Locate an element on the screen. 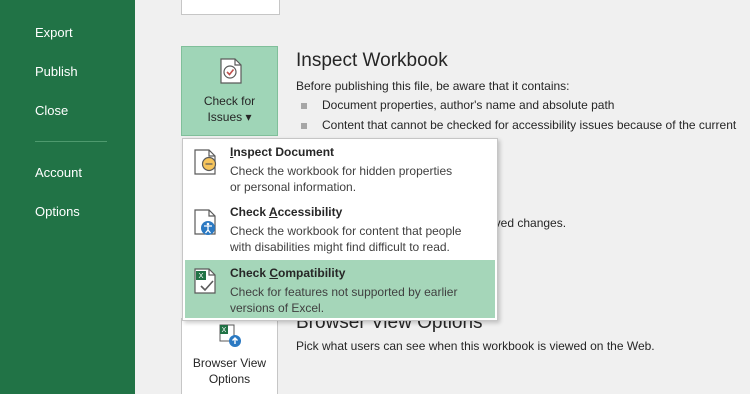  check-for-issues-button: Check for Issues ▾ is located at coordinates (229, 91).